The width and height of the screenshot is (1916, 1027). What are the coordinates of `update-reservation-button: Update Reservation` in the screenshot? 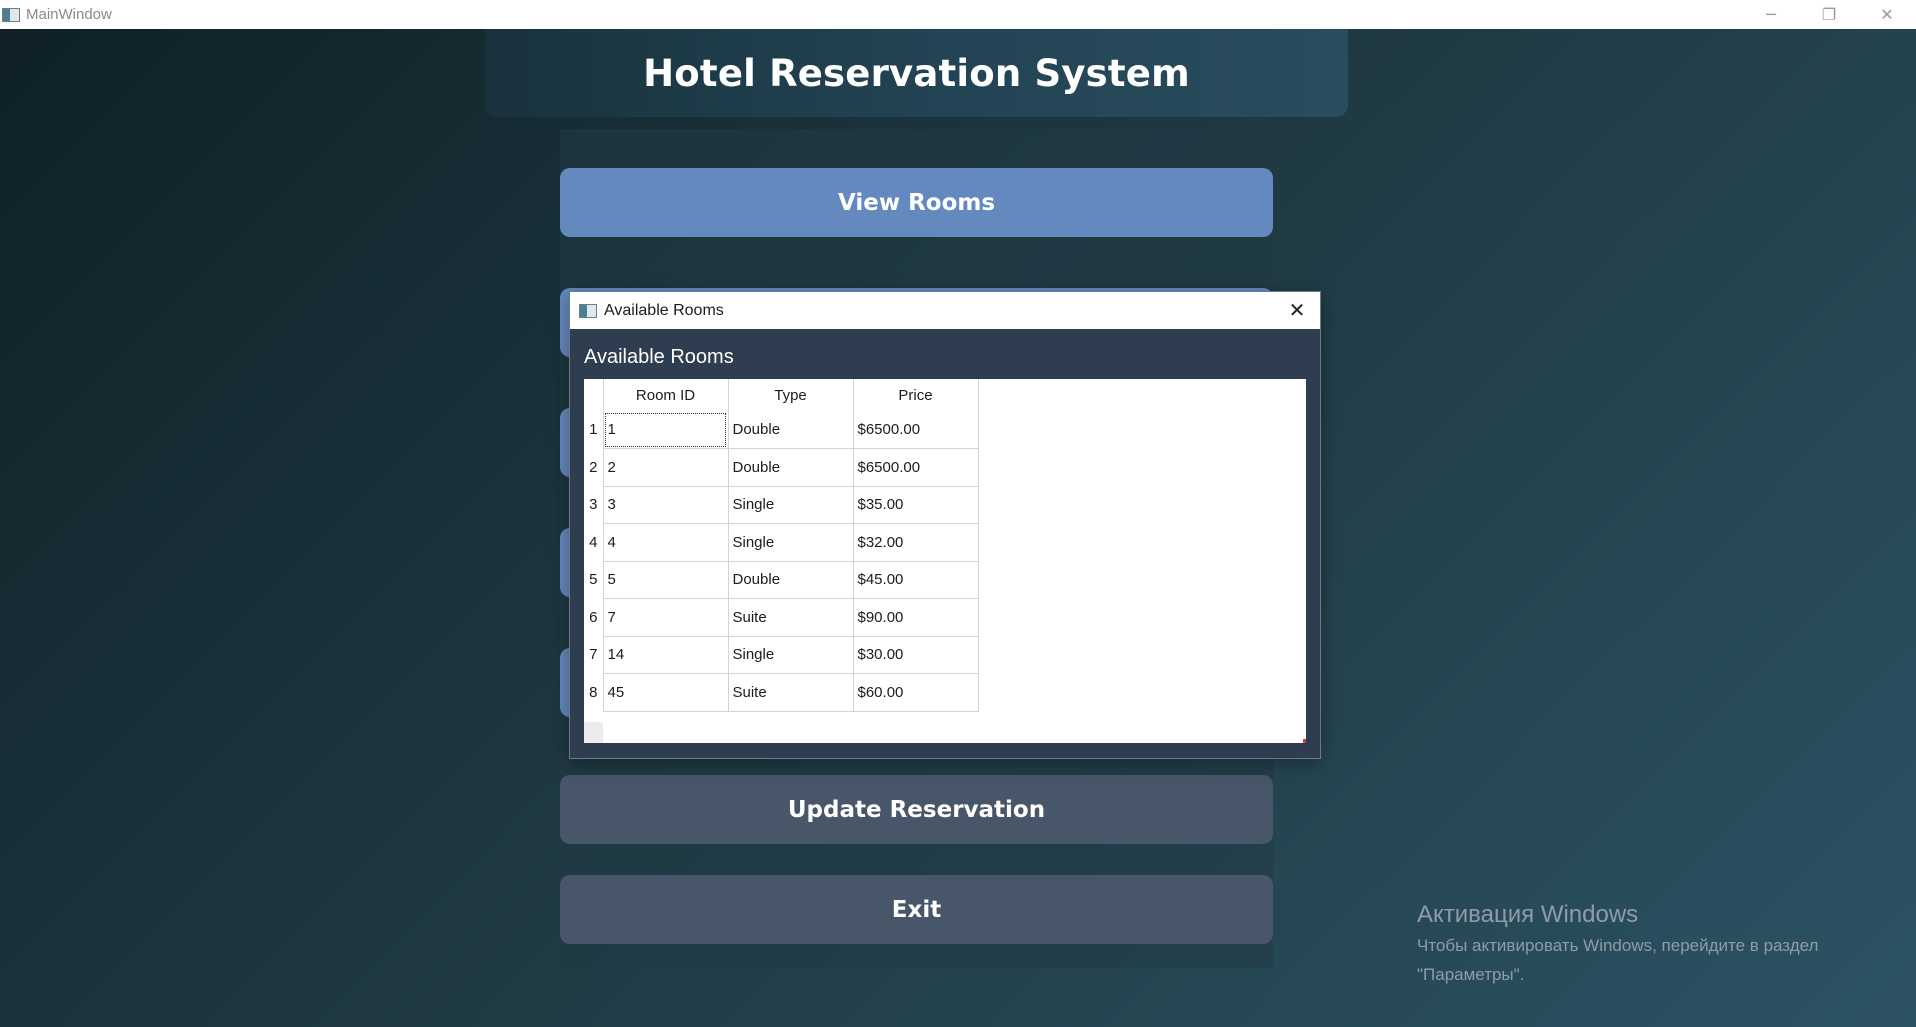 It's located at (916, 809).